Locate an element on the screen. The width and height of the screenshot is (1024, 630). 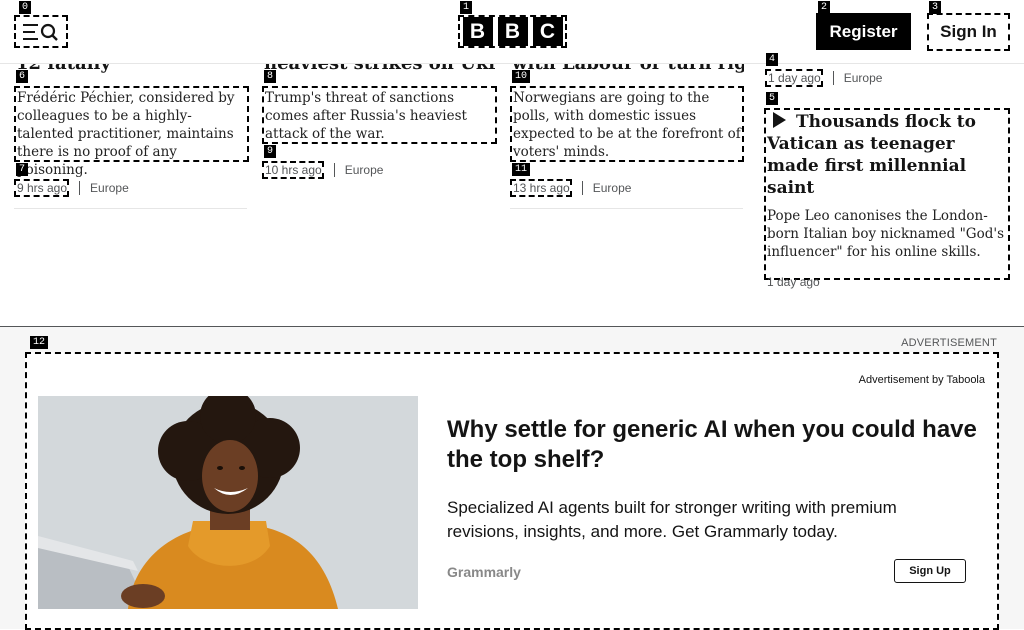
element-badge: 9 is located at coordinates (270, 151).